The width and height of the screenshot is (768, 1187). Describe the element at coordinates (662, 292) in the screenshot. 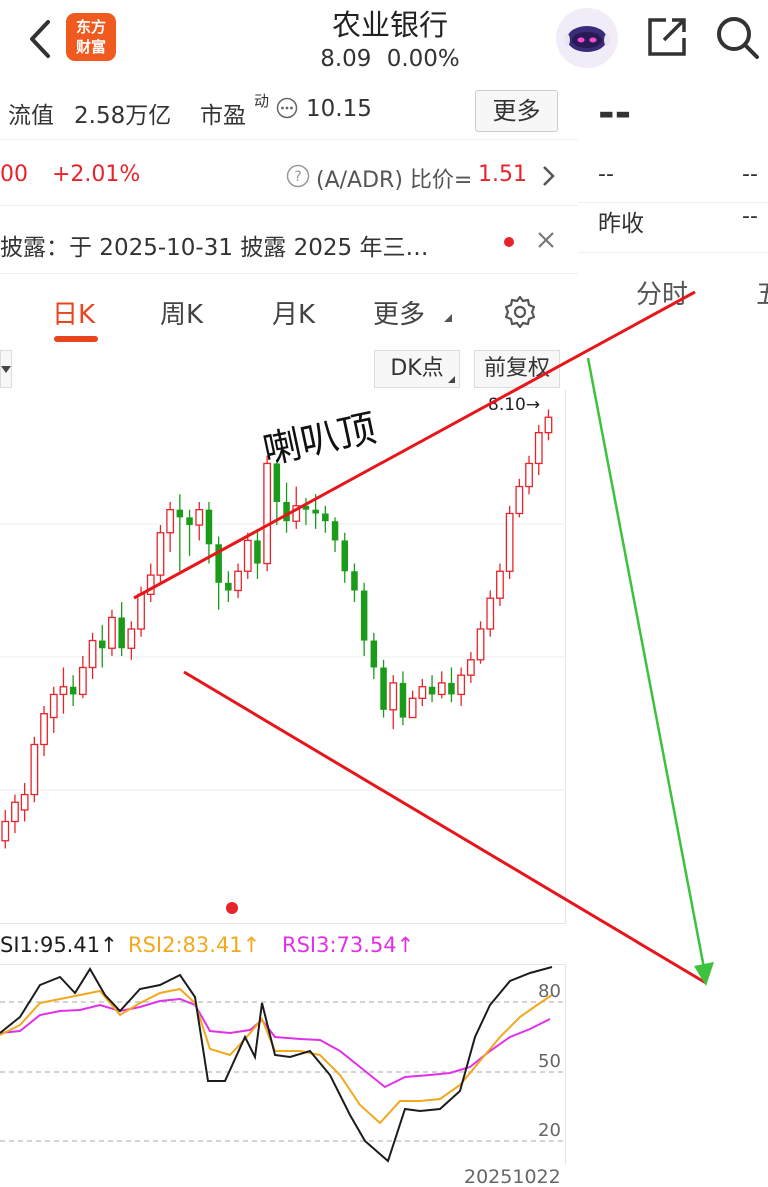

I see `tab-intraday: 分时` at that location.